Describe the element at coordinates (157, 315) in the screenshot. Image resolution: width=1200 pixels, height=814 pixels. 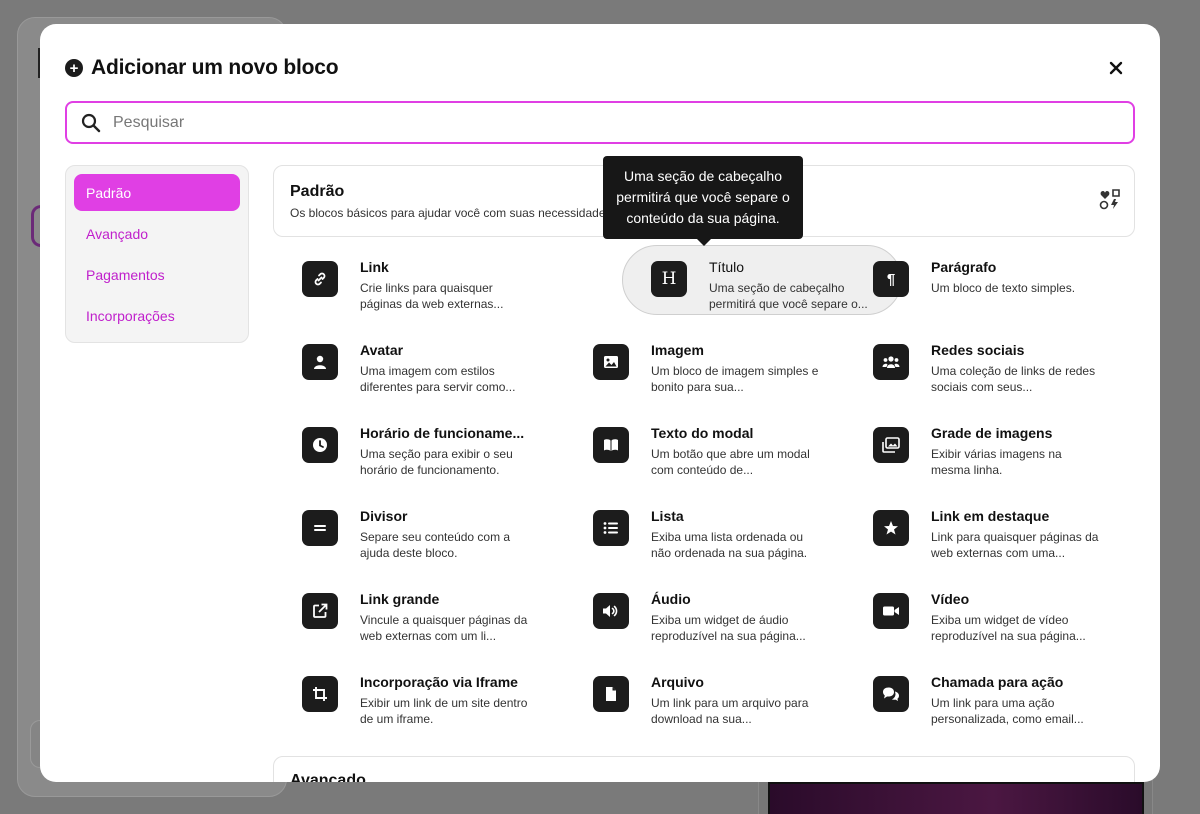
I see `sidebar-item-incorporacoes: Incorporações` at that location.